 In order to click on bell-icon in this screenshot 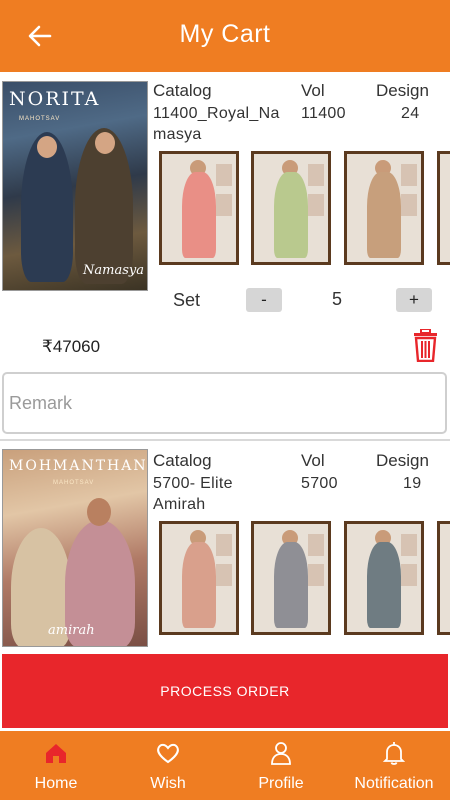, I will do `click(394, 753)`.